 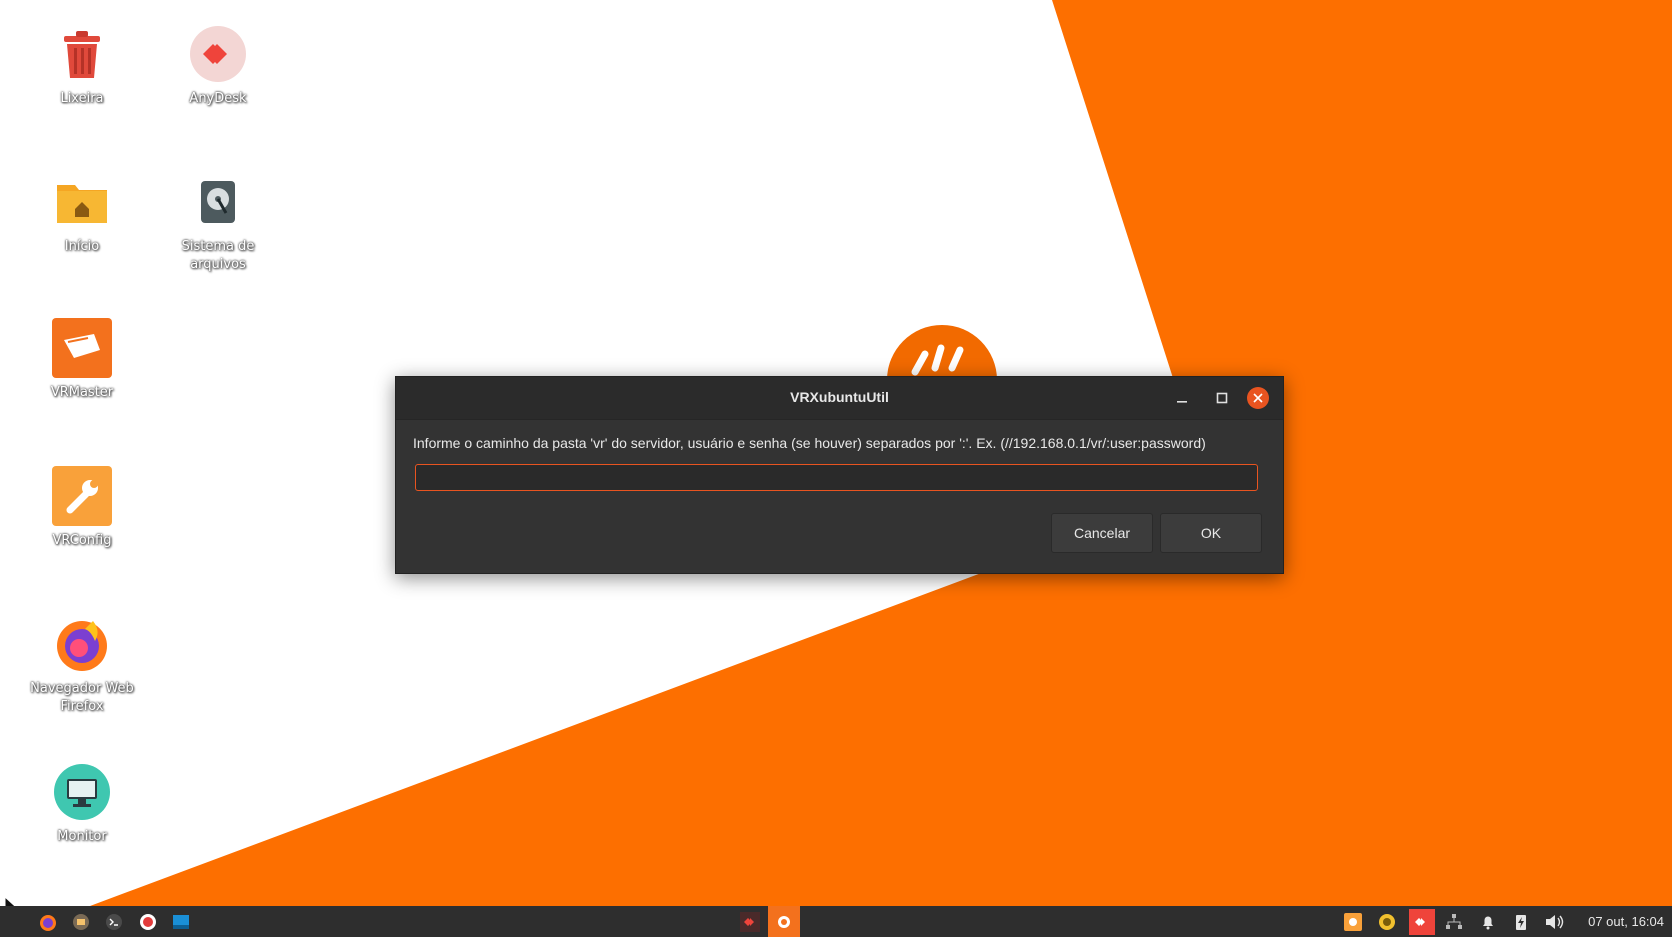 I want to click on desktop-icon-label: VRConfig, so click(x=82, y=540).